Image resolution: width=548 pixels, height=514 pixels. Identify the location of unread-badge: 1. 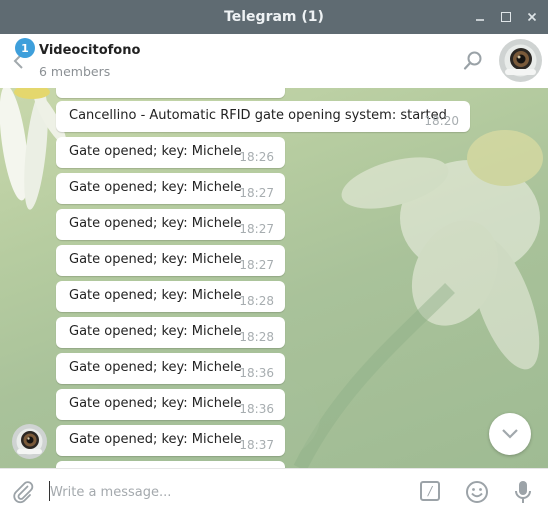
(25, 48).